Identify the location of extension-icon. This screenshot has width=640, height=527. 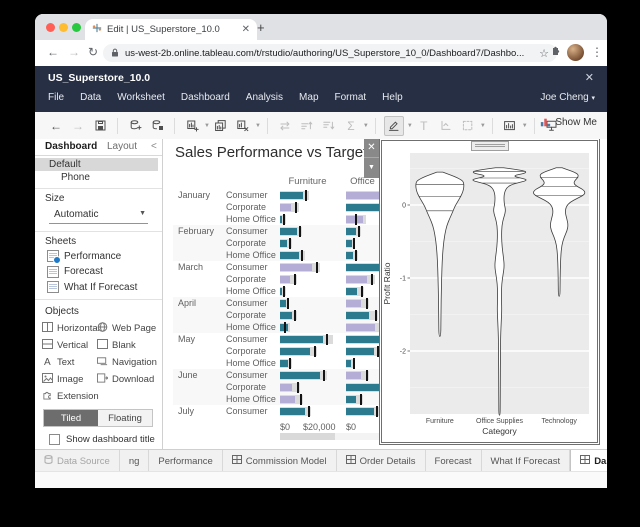
(47, 396).